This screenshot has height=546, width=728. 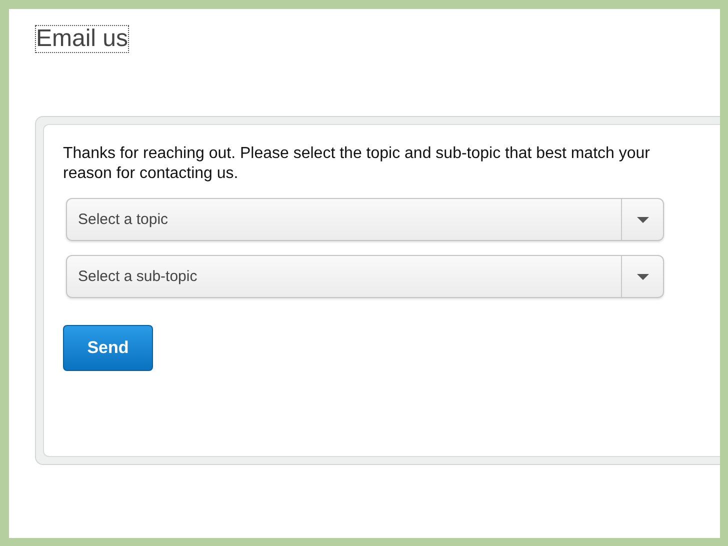 I want to click on send-button: Send, so click(x=108, y=348).